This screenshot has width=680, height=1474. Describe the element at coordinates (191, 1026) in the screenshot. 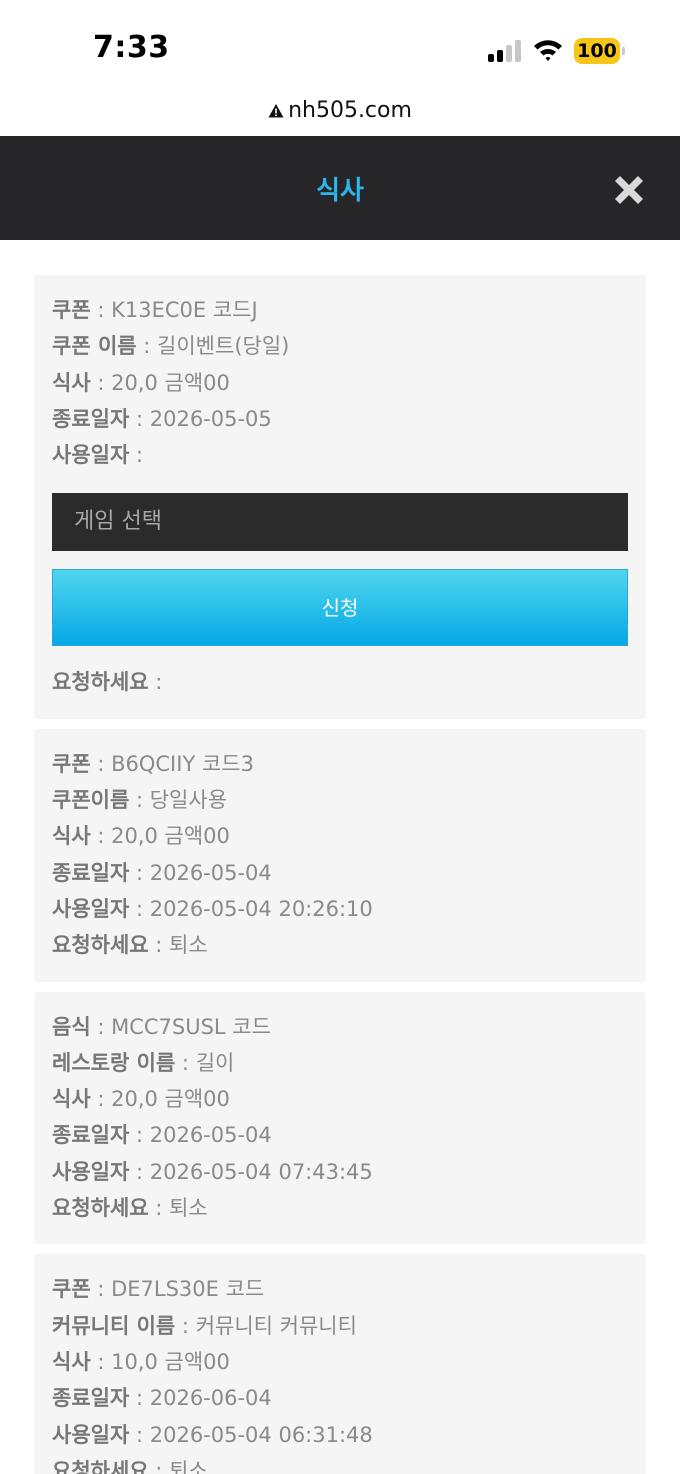

I see `field-value: MCC7SUSL 코드` at that location.